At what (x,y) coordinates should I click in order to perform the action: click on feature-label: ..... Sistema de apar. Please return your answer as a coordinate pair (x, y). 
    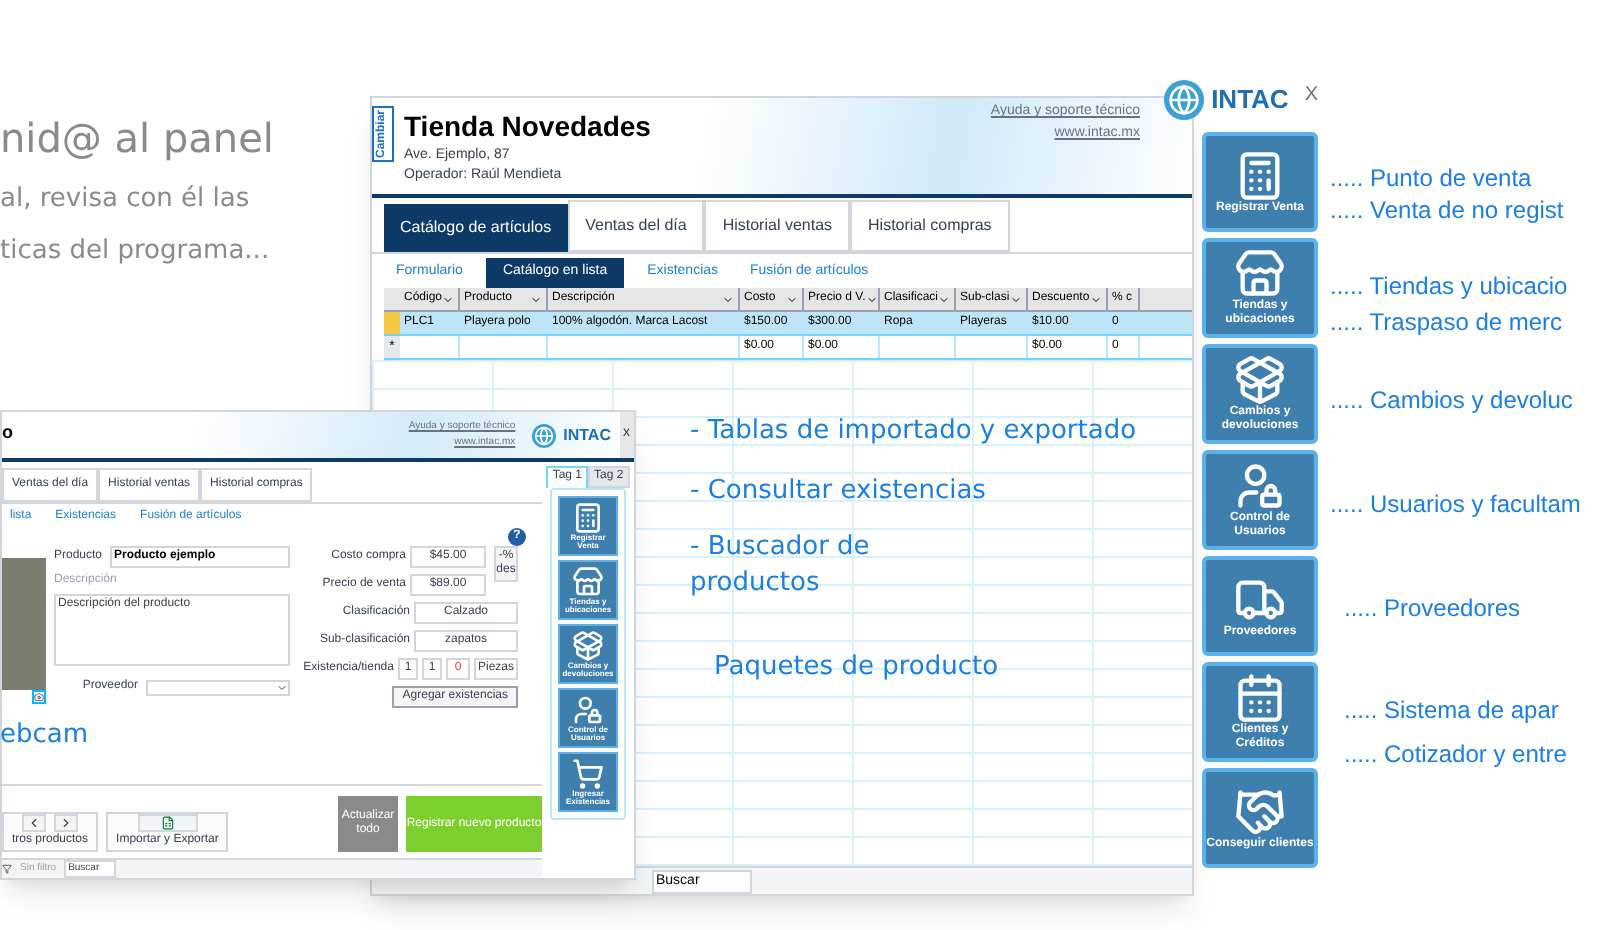
    Looking at the image, I should click on (1451, 711).